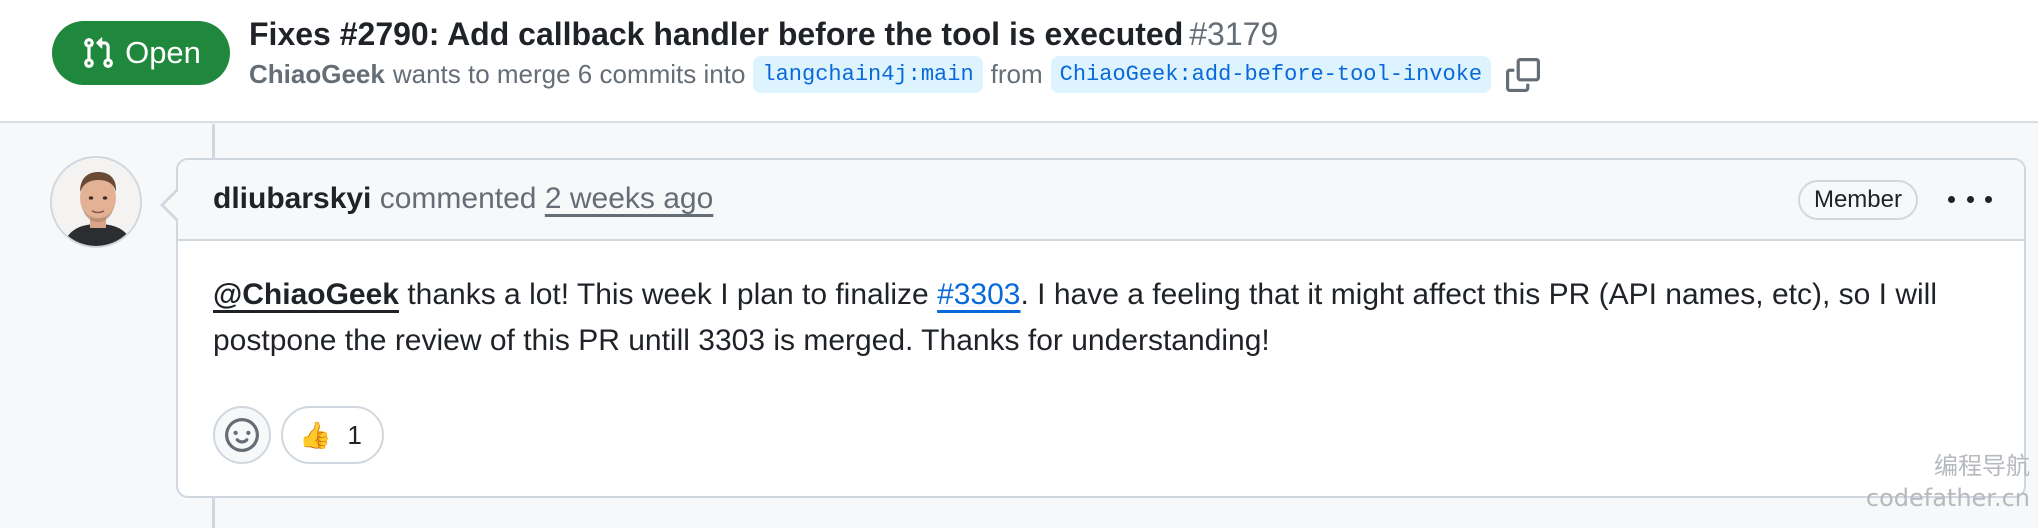 The width and height of the screenshot is (2038, 528). Describe the element at coordinates (1101, 200) in the screenshot. I see `comment-header: dliubarskyi commented 2 weeks ago Member` at that location.